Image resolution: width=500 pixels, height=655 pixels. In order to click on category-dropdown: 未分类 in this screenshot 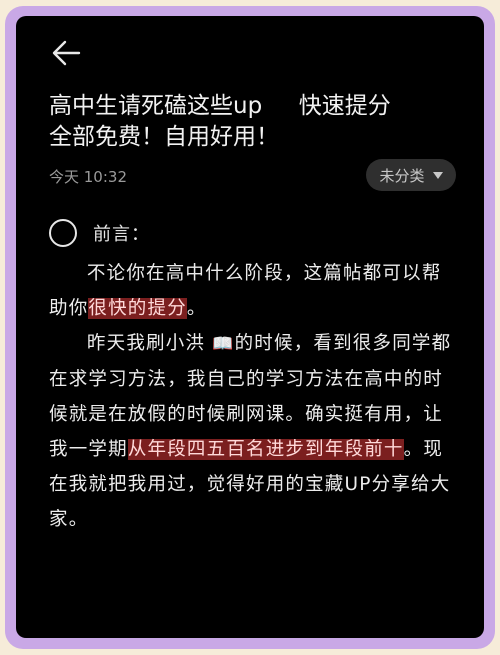, I will do `click(411, 175)`.